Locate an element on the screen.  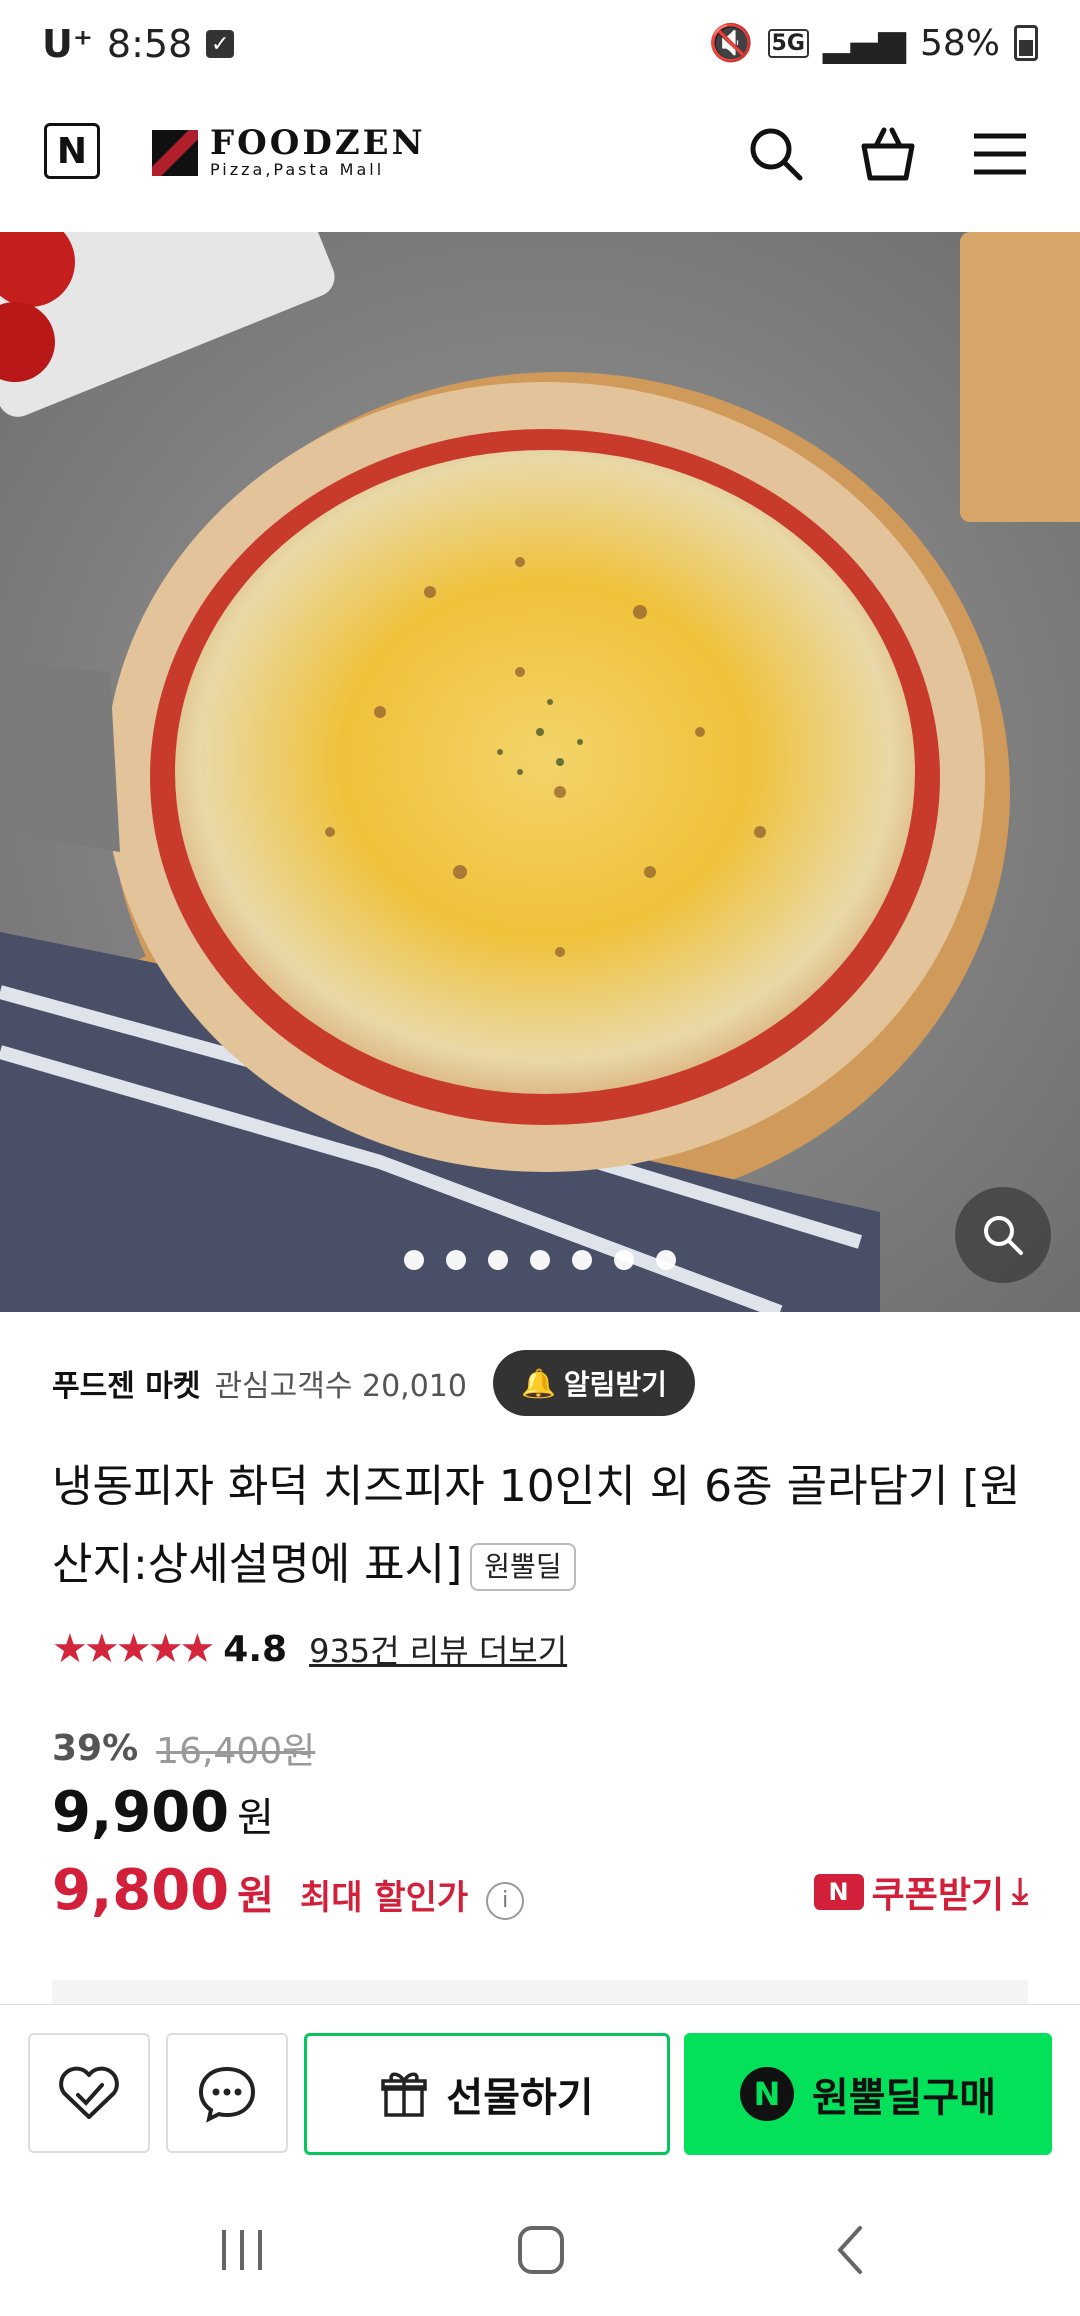
notify-button: 🔔 알림받기 is located at coordinates (593, 1383).